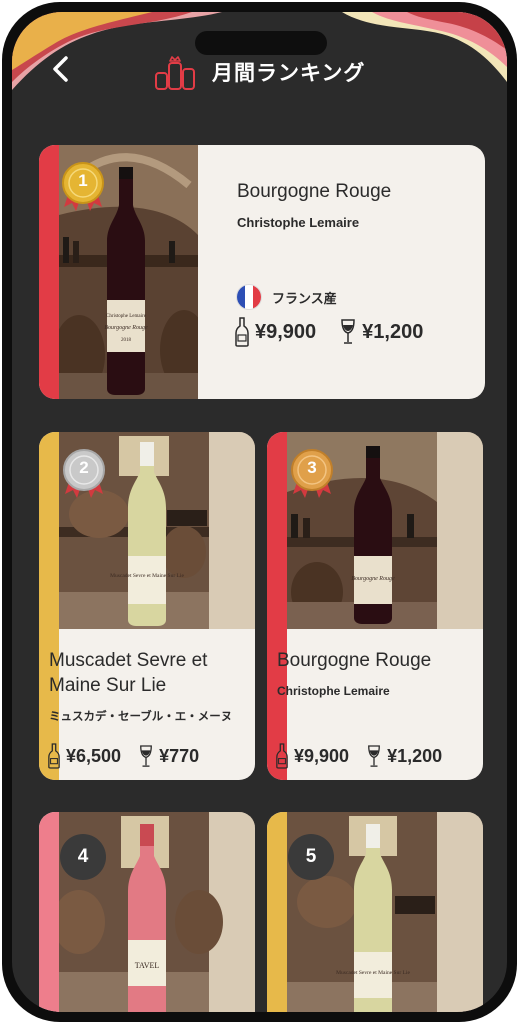 This screenshot has width=519, height=1024. Describe the element at coordinates (128, 673) in the screenshot. I see `wine-name: Muscadet Sevre et Maine Sur Lie` at that location.